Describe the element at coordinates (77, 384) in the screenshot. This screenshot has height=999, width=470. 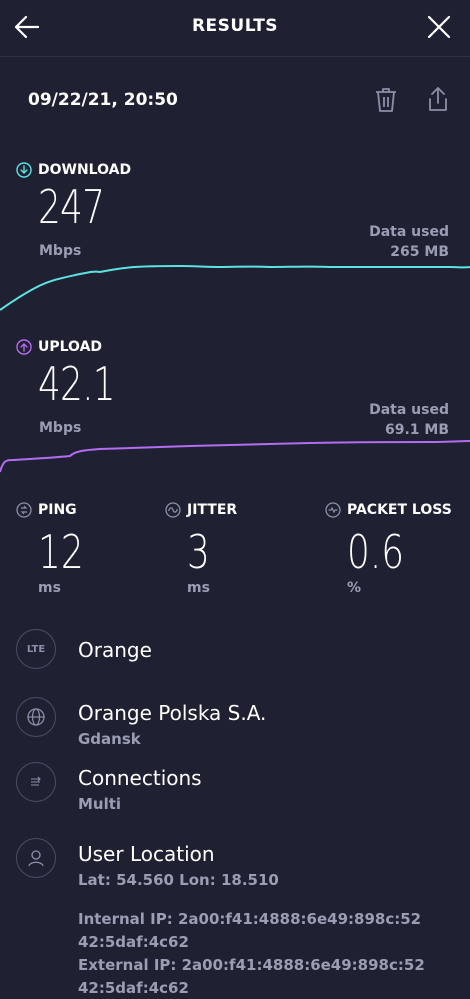
I see `upload-value: 42.1` at that location.